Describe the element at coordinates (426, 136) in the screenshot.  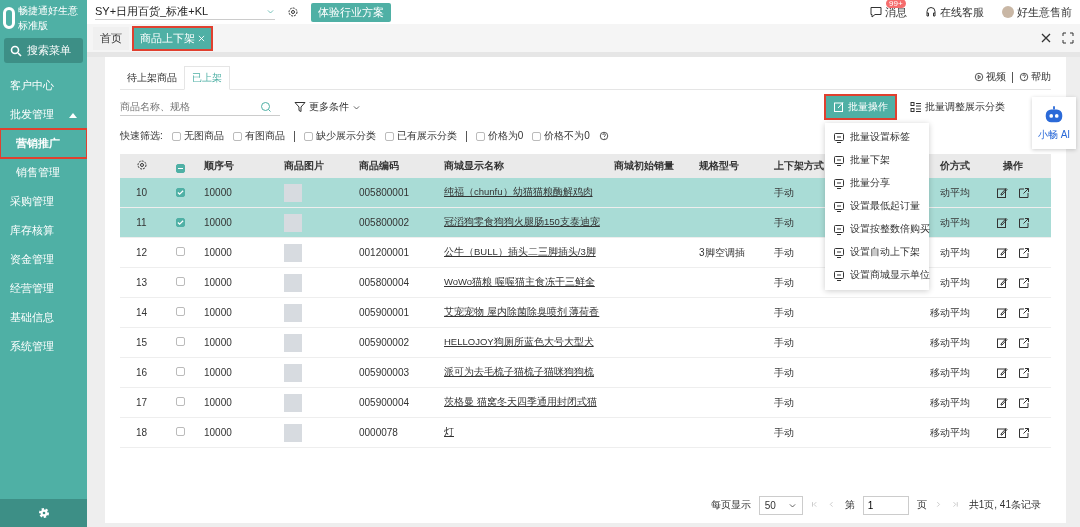
I see `filter-label: 已有展示分类` at that location.